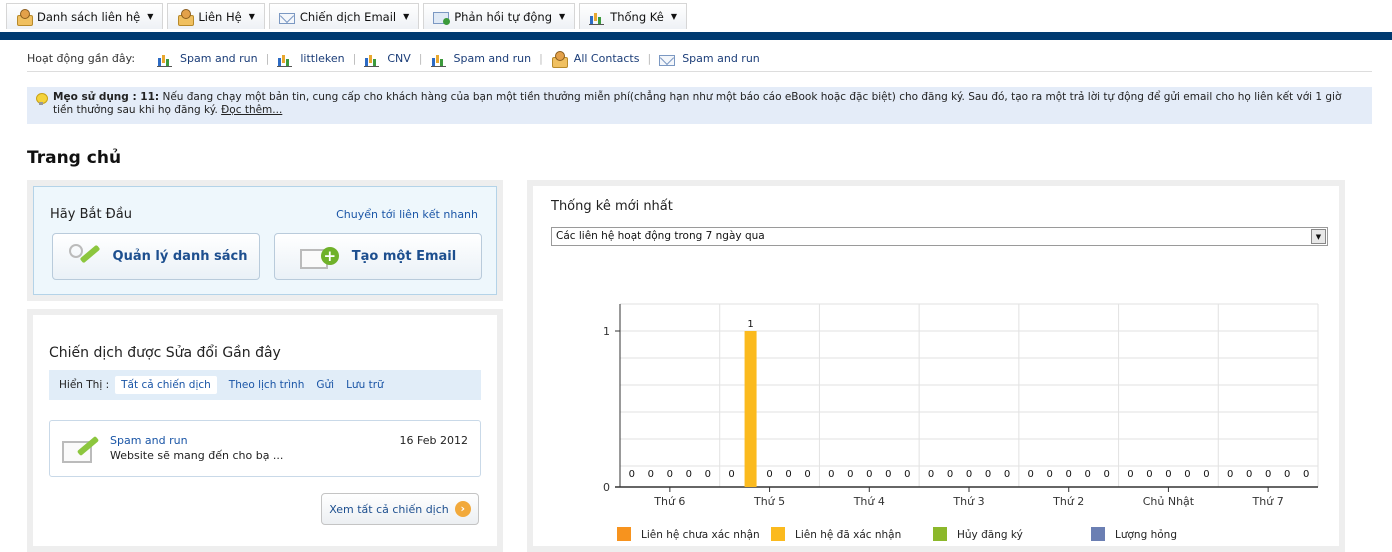 Image resolution: width=1392 pixels, height=552 pixels. What do you see at coordinates (220, 16) in the screenshot?
I see `tab-label: Liên Hệ` at bounding box center [220, 16].